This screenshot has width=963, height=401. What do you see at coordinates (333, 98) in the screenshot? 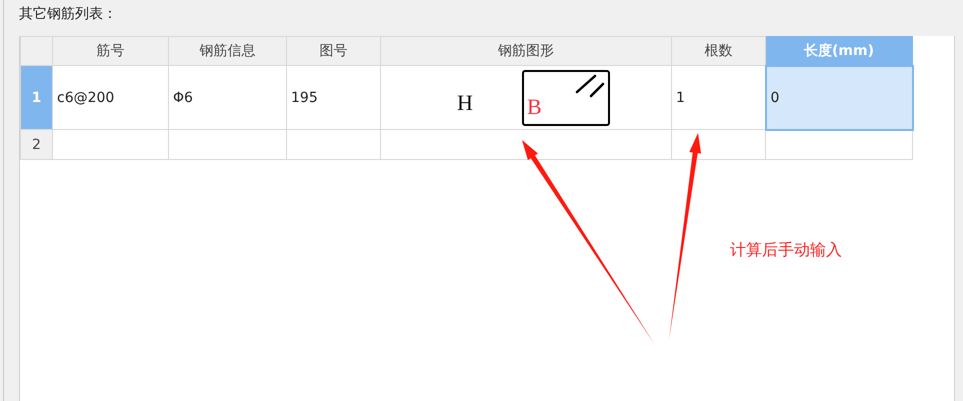
I see `table-cell: 195` at bounding box center [333, 98].